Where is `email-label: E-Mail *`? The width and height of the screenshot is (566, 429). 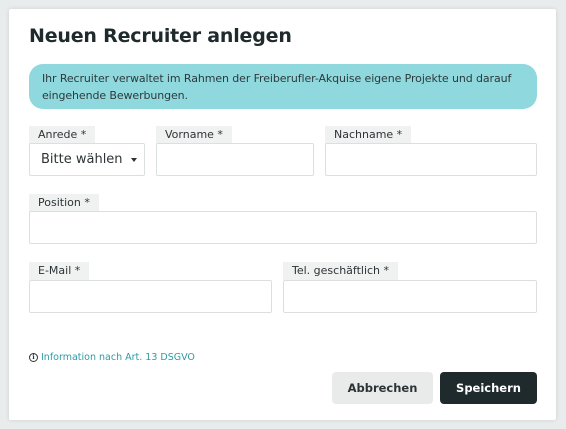
email-label: E-Mail * is located at coordinates (59, 271).